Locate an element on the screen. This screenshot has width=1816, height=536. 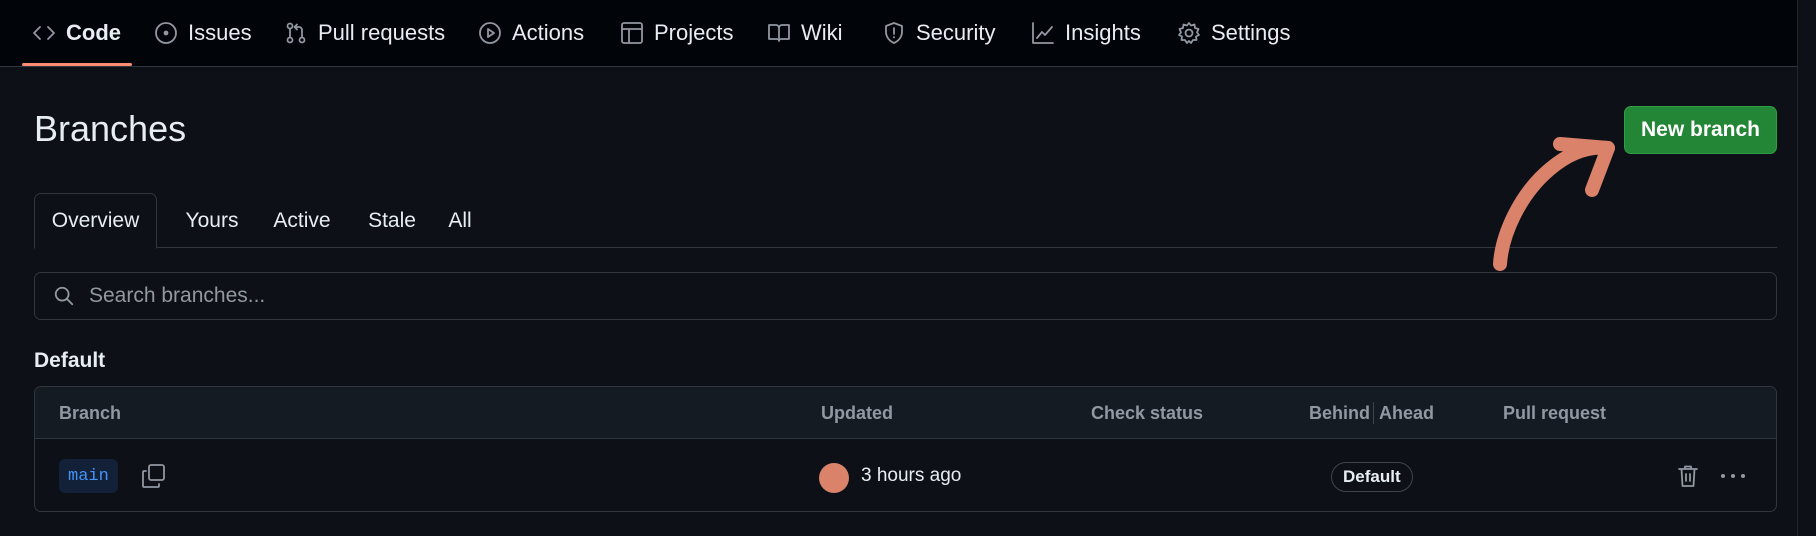
table-row: main 3 hours ago Default is located at coordinates (905, 475).